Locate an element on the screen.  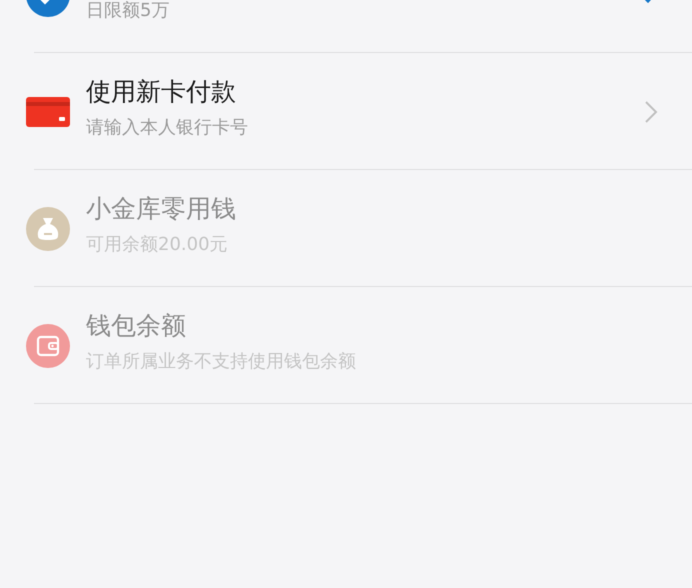
payment-option: 日限额5万 is located at coordinates (346, 26).